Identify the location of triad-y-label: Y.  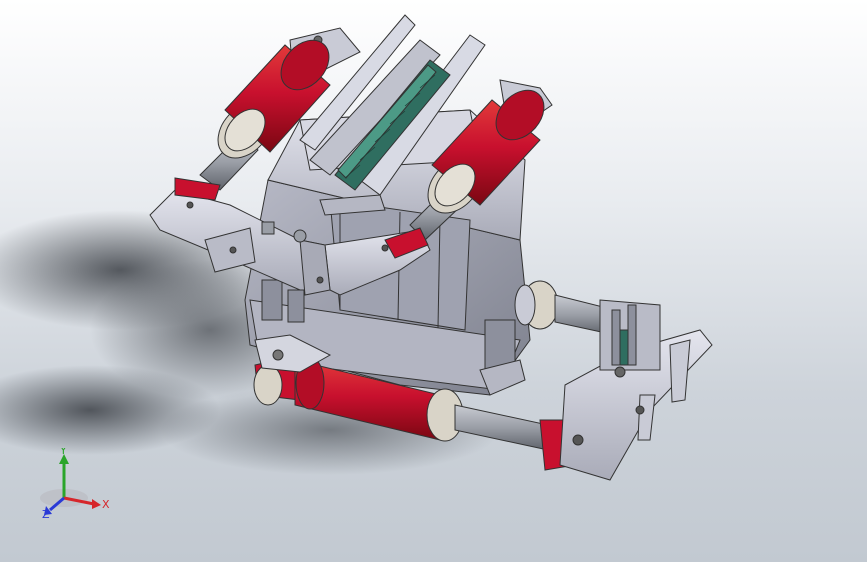
(63, 452).